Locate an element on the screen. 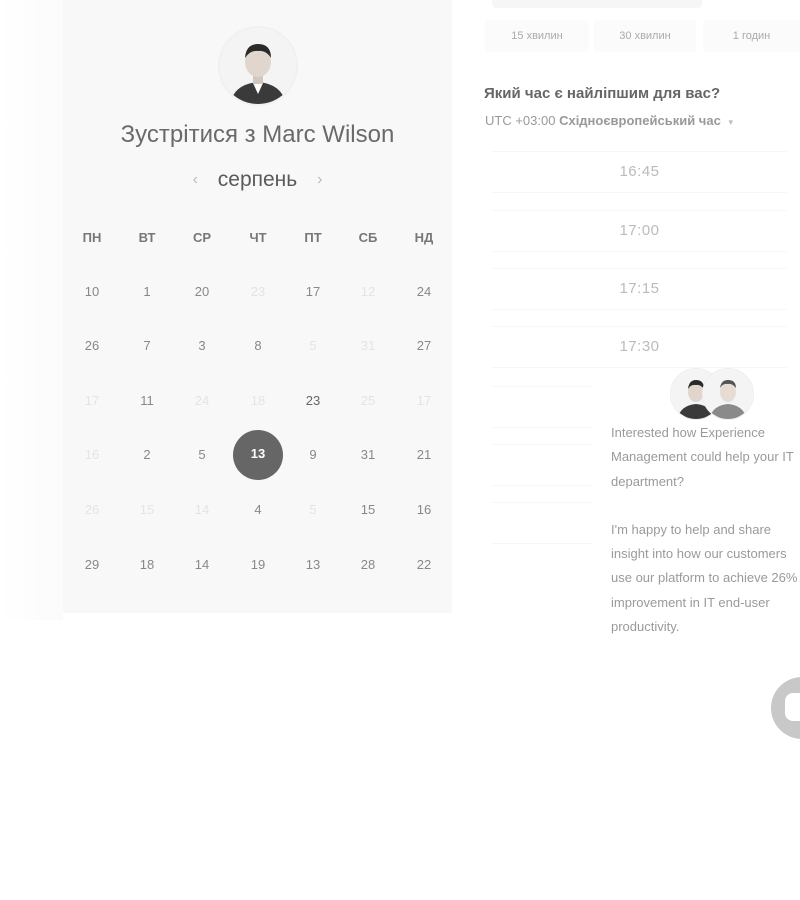  weekday-label: СР is located at coordinates (202, 237).